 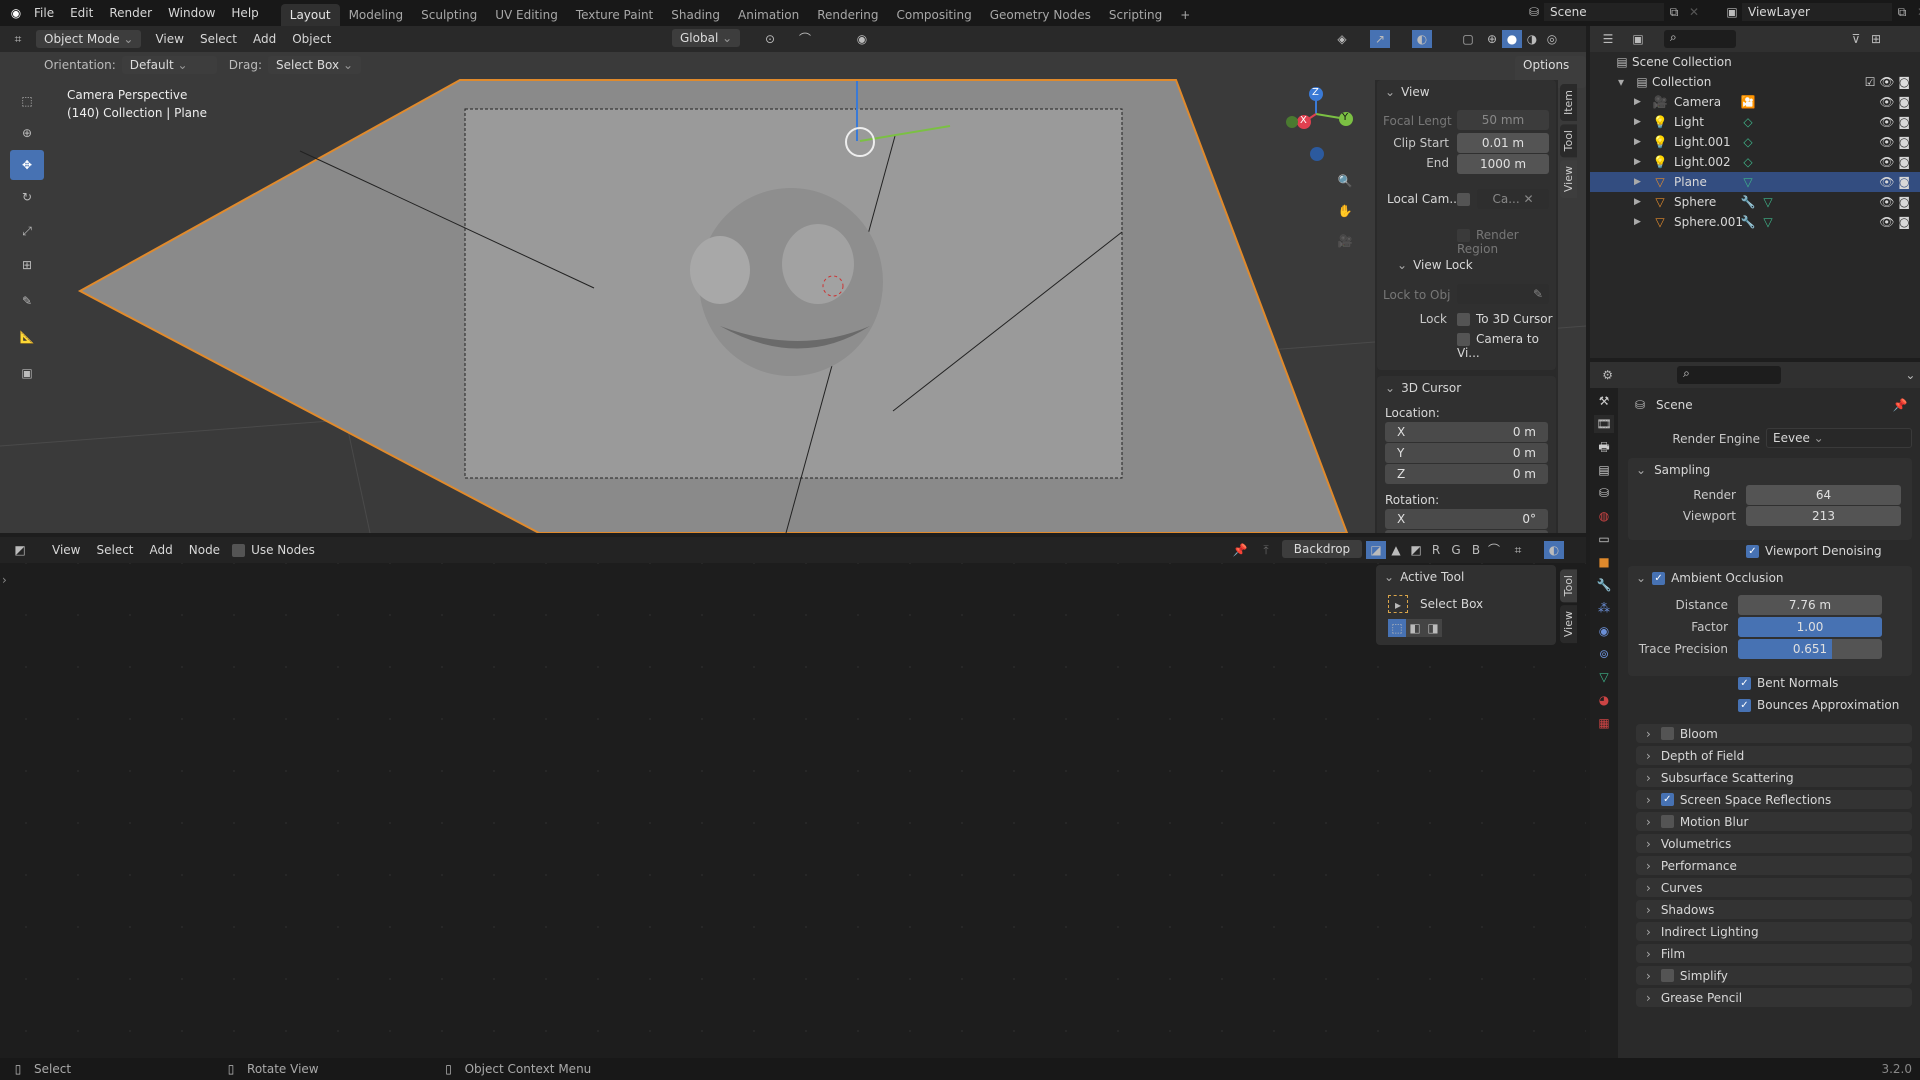 I want to click on pin-icon: 📌, so click(x=1240, y=550).